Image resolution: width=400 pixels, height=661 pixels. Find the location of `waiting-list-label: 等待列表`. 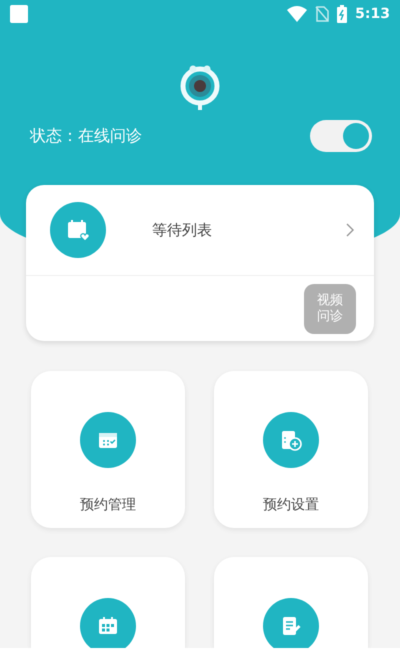

waiting-list-label: 等待列表 is located at coordinates (249, 230).